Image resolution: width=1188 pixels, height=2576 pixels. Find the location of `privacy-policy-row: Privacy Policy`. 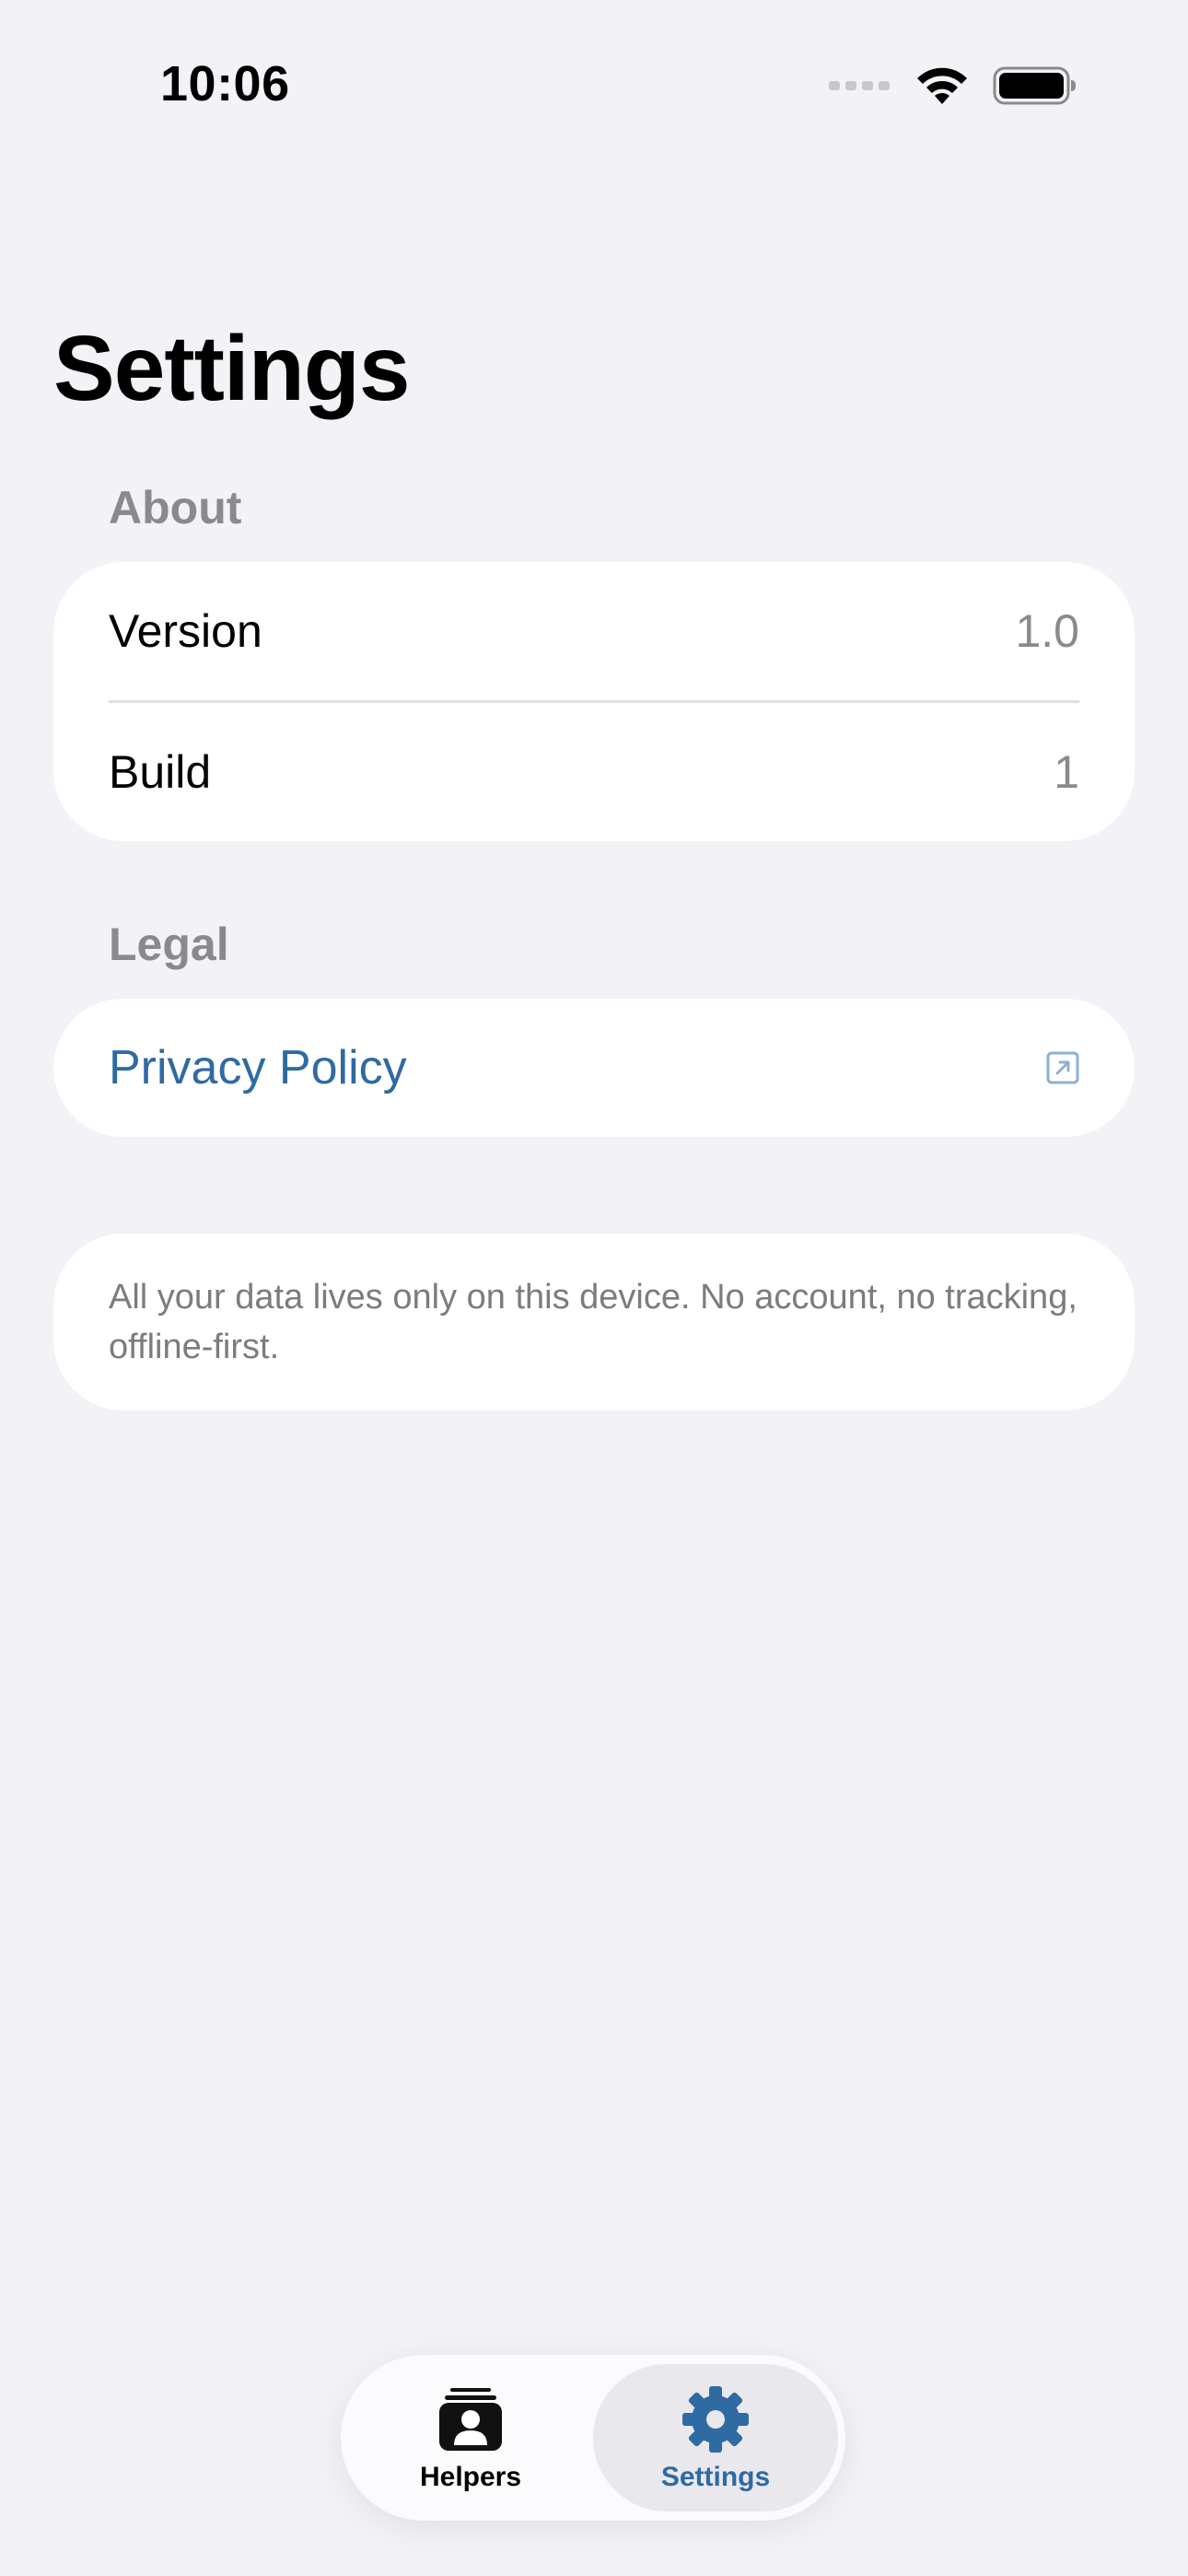

privacy-policy-row: Privacy Policy is located at coordinates (594, 1068).